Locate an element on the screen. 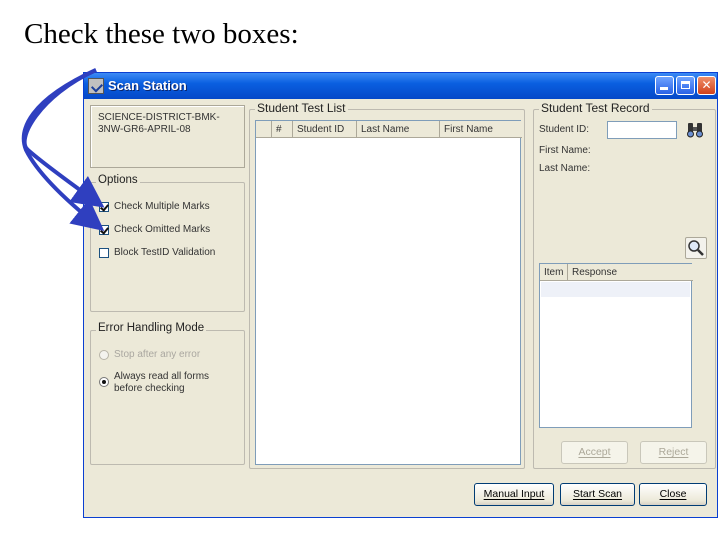 This screenshot has height=540, width=720. title-bar: Scan Station ✕ is located at coordinates (400, 86).